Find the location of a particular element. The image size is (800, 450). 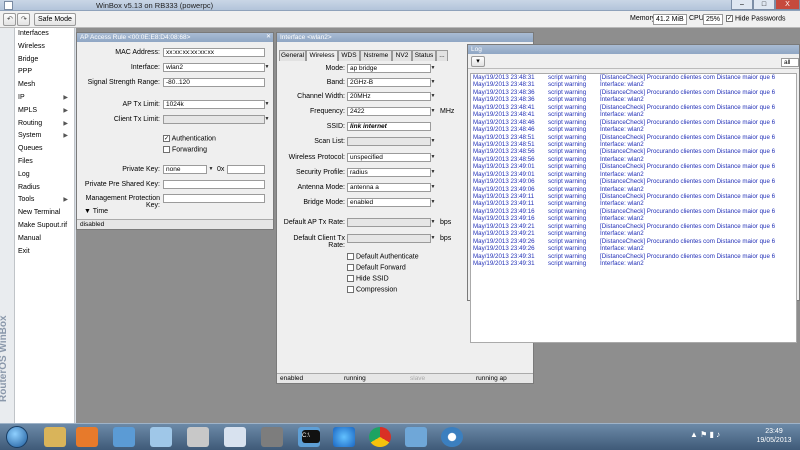

menu-item-queues: Queues is located at coordinates (44, 149).